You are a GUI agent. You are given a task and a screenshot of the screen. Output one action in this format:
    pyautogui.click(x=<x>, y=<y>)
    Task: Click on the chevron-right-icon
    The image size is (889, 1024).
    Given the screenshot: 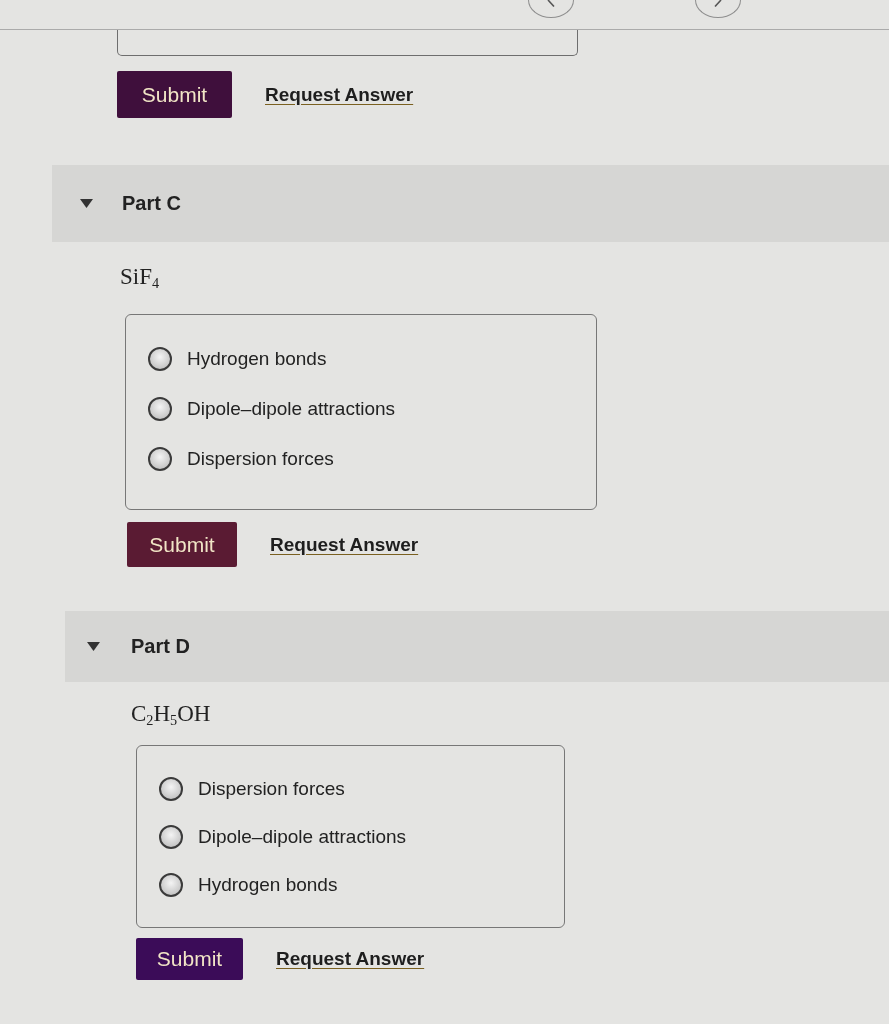 What is the action you would take?
    pyautogui.click(x=718, y=3)
    